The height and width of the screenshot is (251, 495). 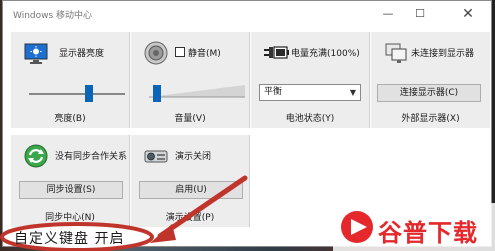 I want to click on annotation-text: 自定义键盘 开启, so click(x=69, y=239).